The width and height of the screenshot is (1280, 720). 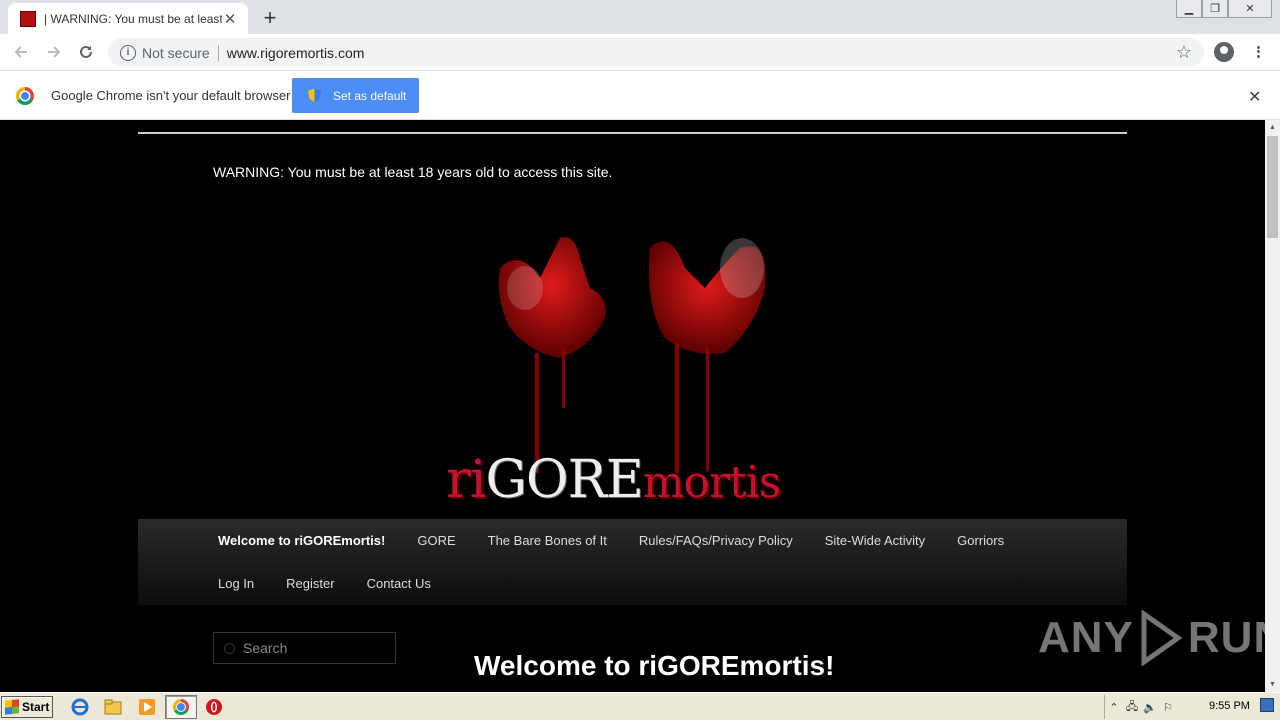 I want to click on taskbar-chrome-button, so click(x=181, y=707).